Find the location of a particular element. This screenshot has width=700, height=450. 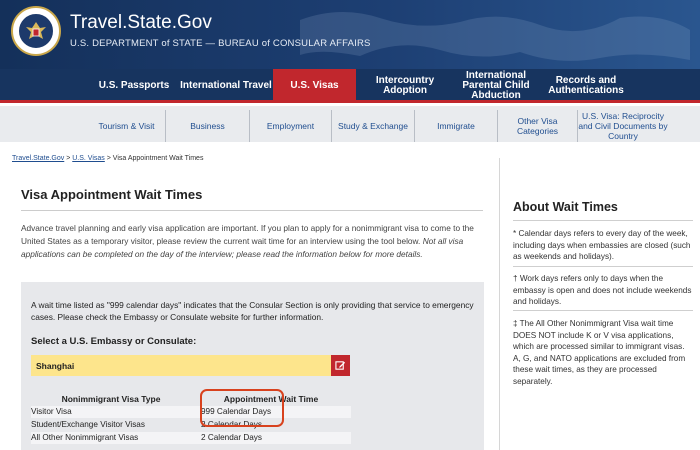

nav-us-visas: U.S. Visas is located at coordinates (314, 86).